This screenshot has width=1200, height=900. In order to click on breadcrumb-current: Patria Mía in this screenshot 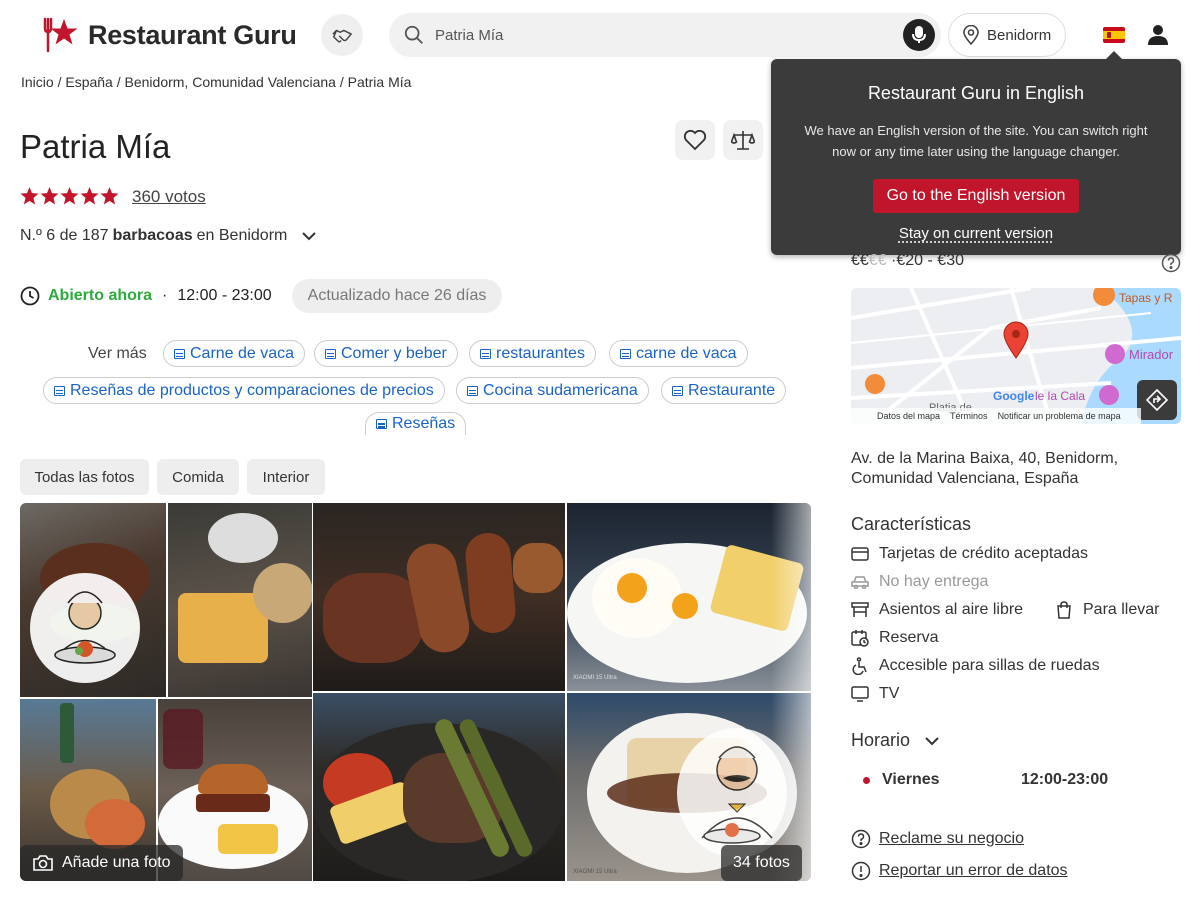, I will do `click(379, 82)`.